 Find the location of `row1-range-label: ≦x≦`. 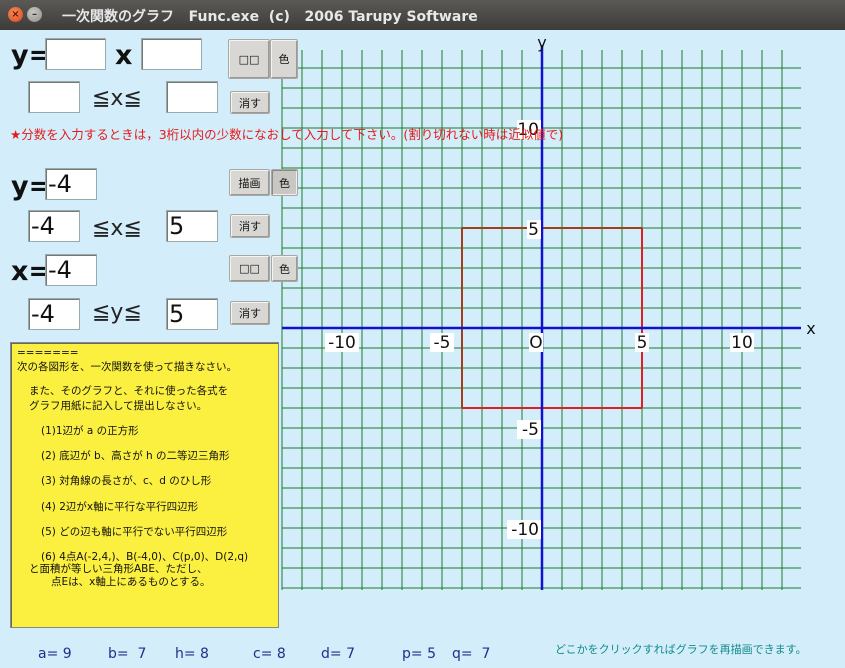

row1-range-label: ≦x≦ is located at coordinates (117, 98).